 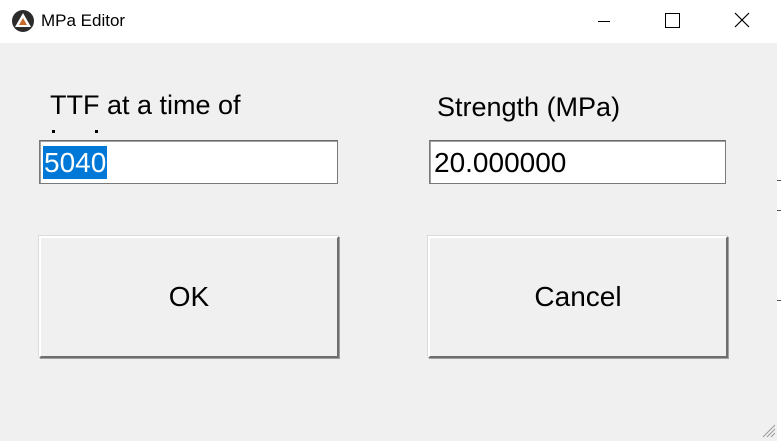 I want to click on app-triangle-icon, so click(x=23, y=21).